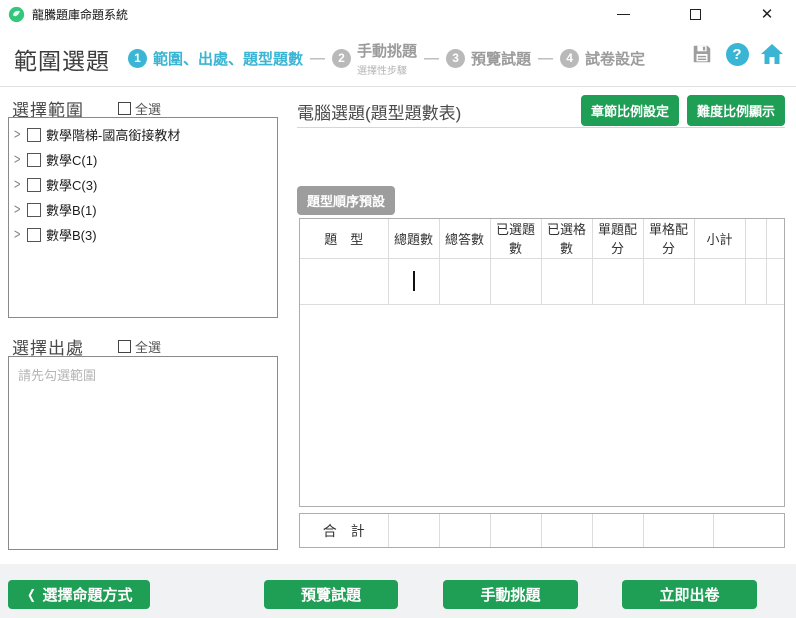 This screenshot has width=796, height=618. I want to click on save-icon, so click(702, 54).